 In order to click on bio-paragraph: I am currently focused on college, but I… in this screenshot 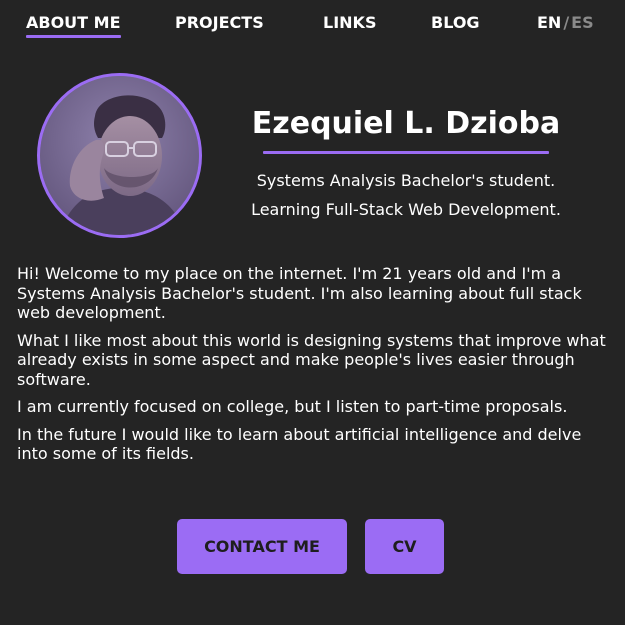, I will do `click(292, 406)`.